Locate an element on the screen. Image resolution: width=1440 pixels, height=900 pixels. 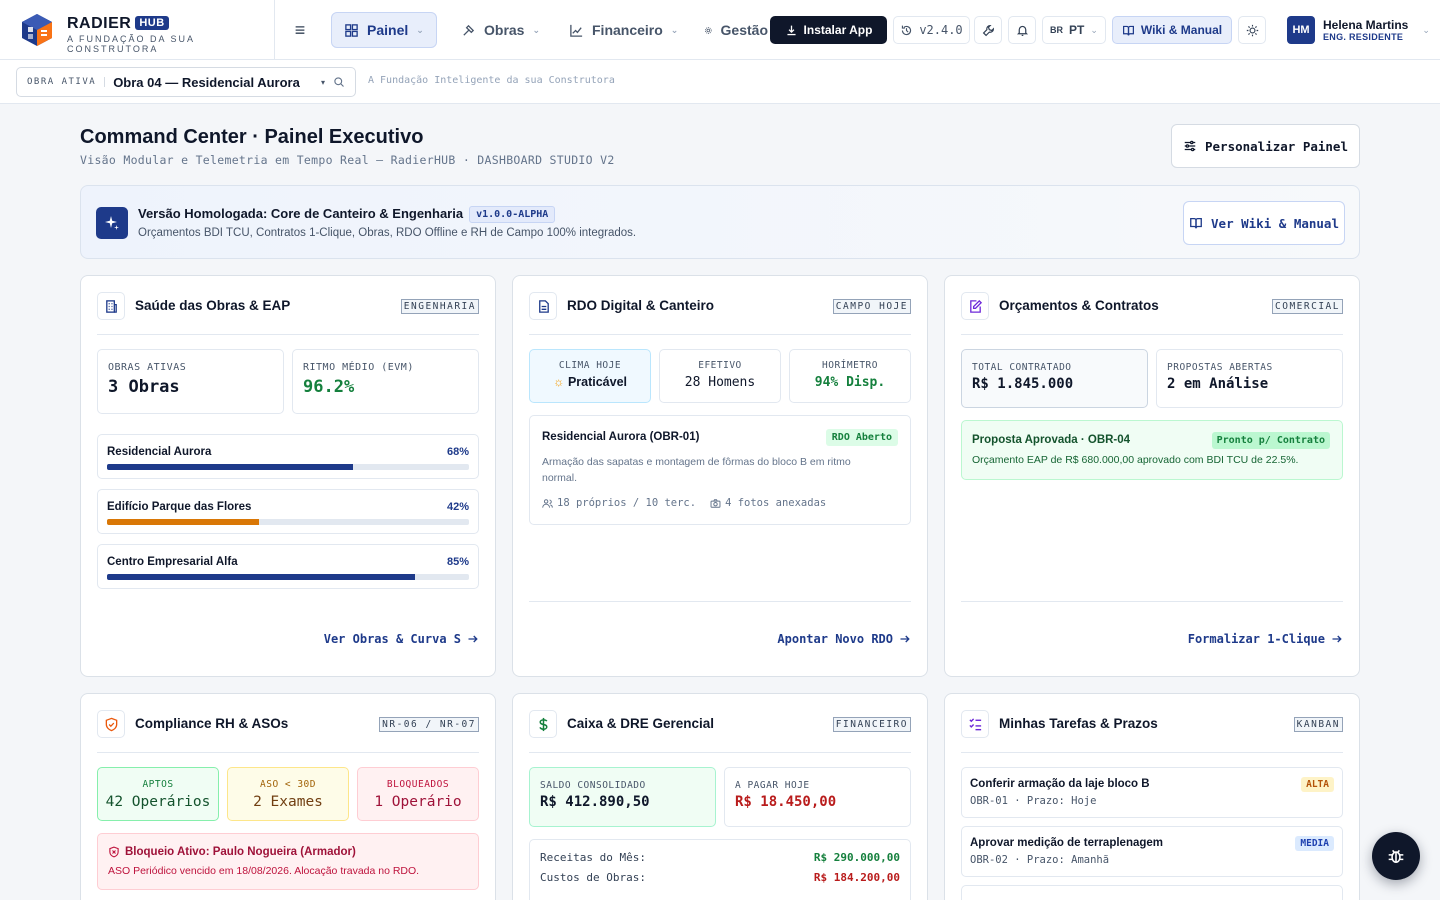
stat-label: RITMO MÉDIO (EVM) is located at coordinates (358, 367).